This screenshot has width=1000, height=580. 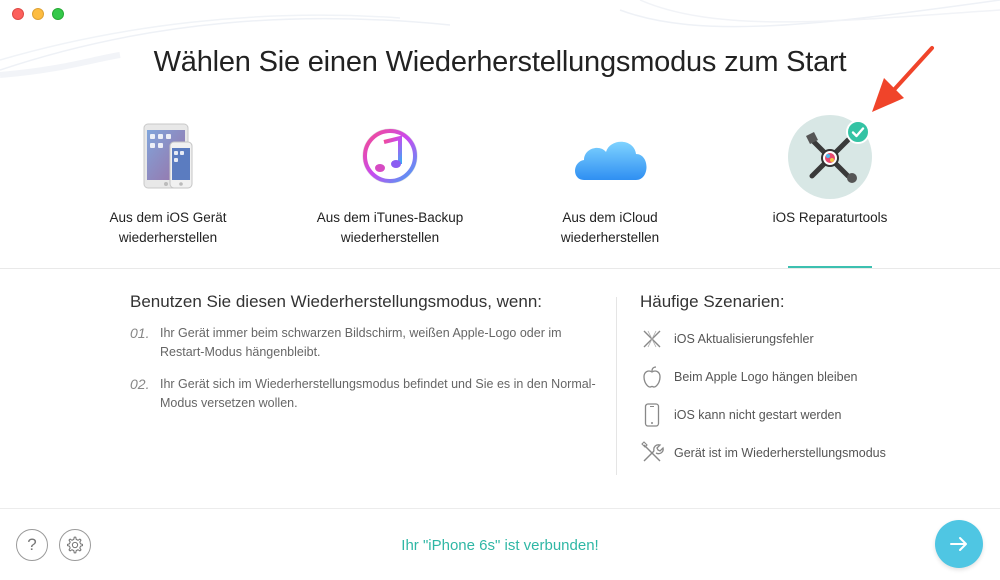 What do you see at coordinates (390, 227) in the screenshot?
I see `mode-label: Aus dem iTunes-Backup wiederherstellen` at bounding box center [390, 227].